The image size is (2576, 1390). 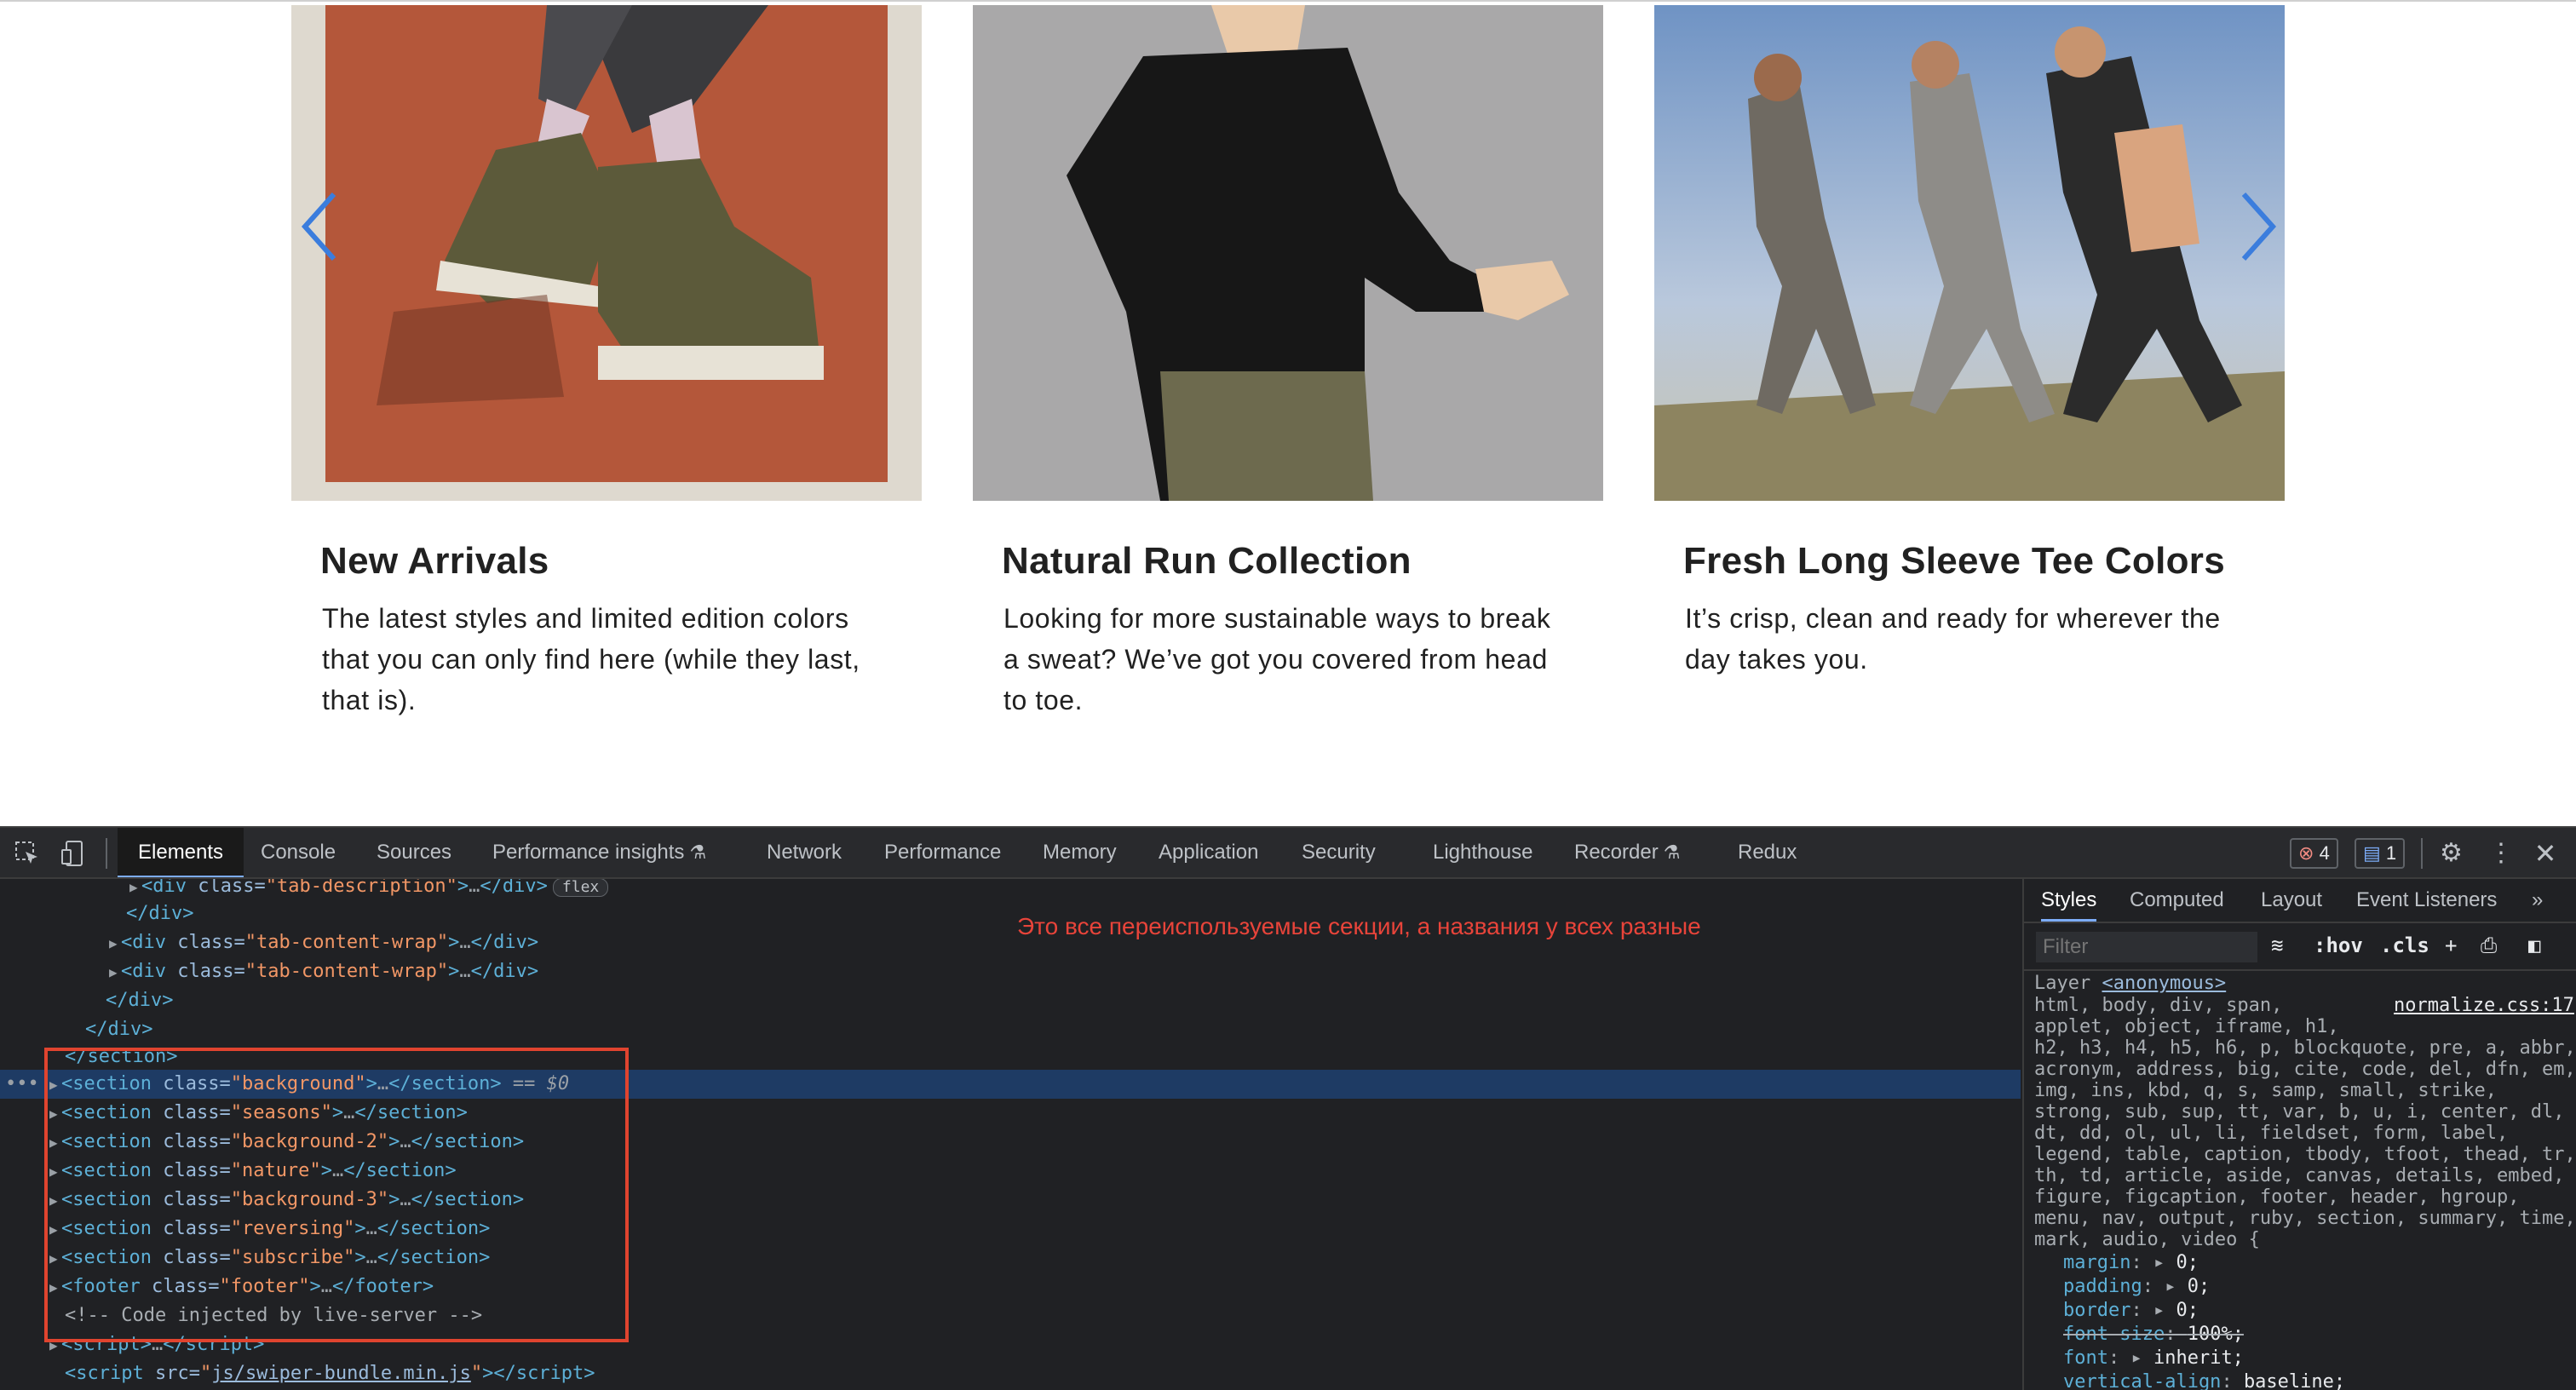 I want to click on css-prop: font-size, so click(x=2114, y=1334).